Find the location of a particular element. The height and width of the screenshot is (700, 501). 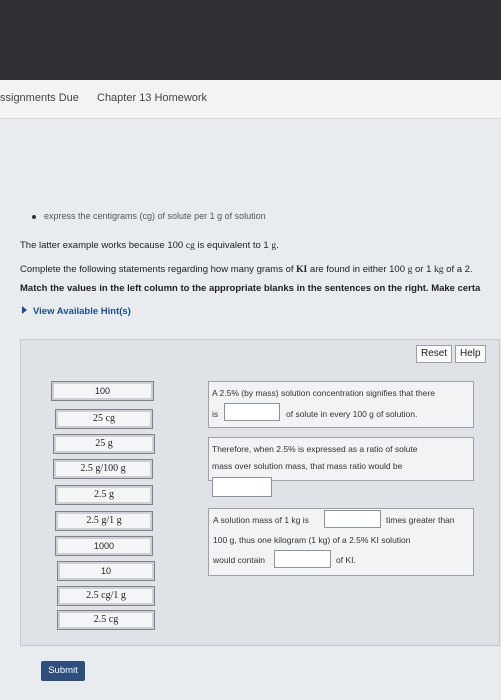

tile-2-5-cg: 2.5 cg is located at coordinates (106, 620).